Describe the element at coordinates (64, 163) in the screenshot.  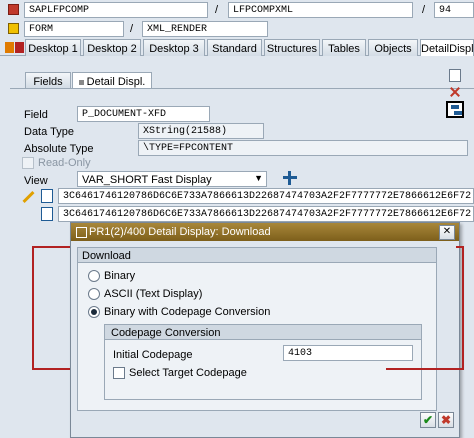
I see `read-only-label: Read-Only` at that location.